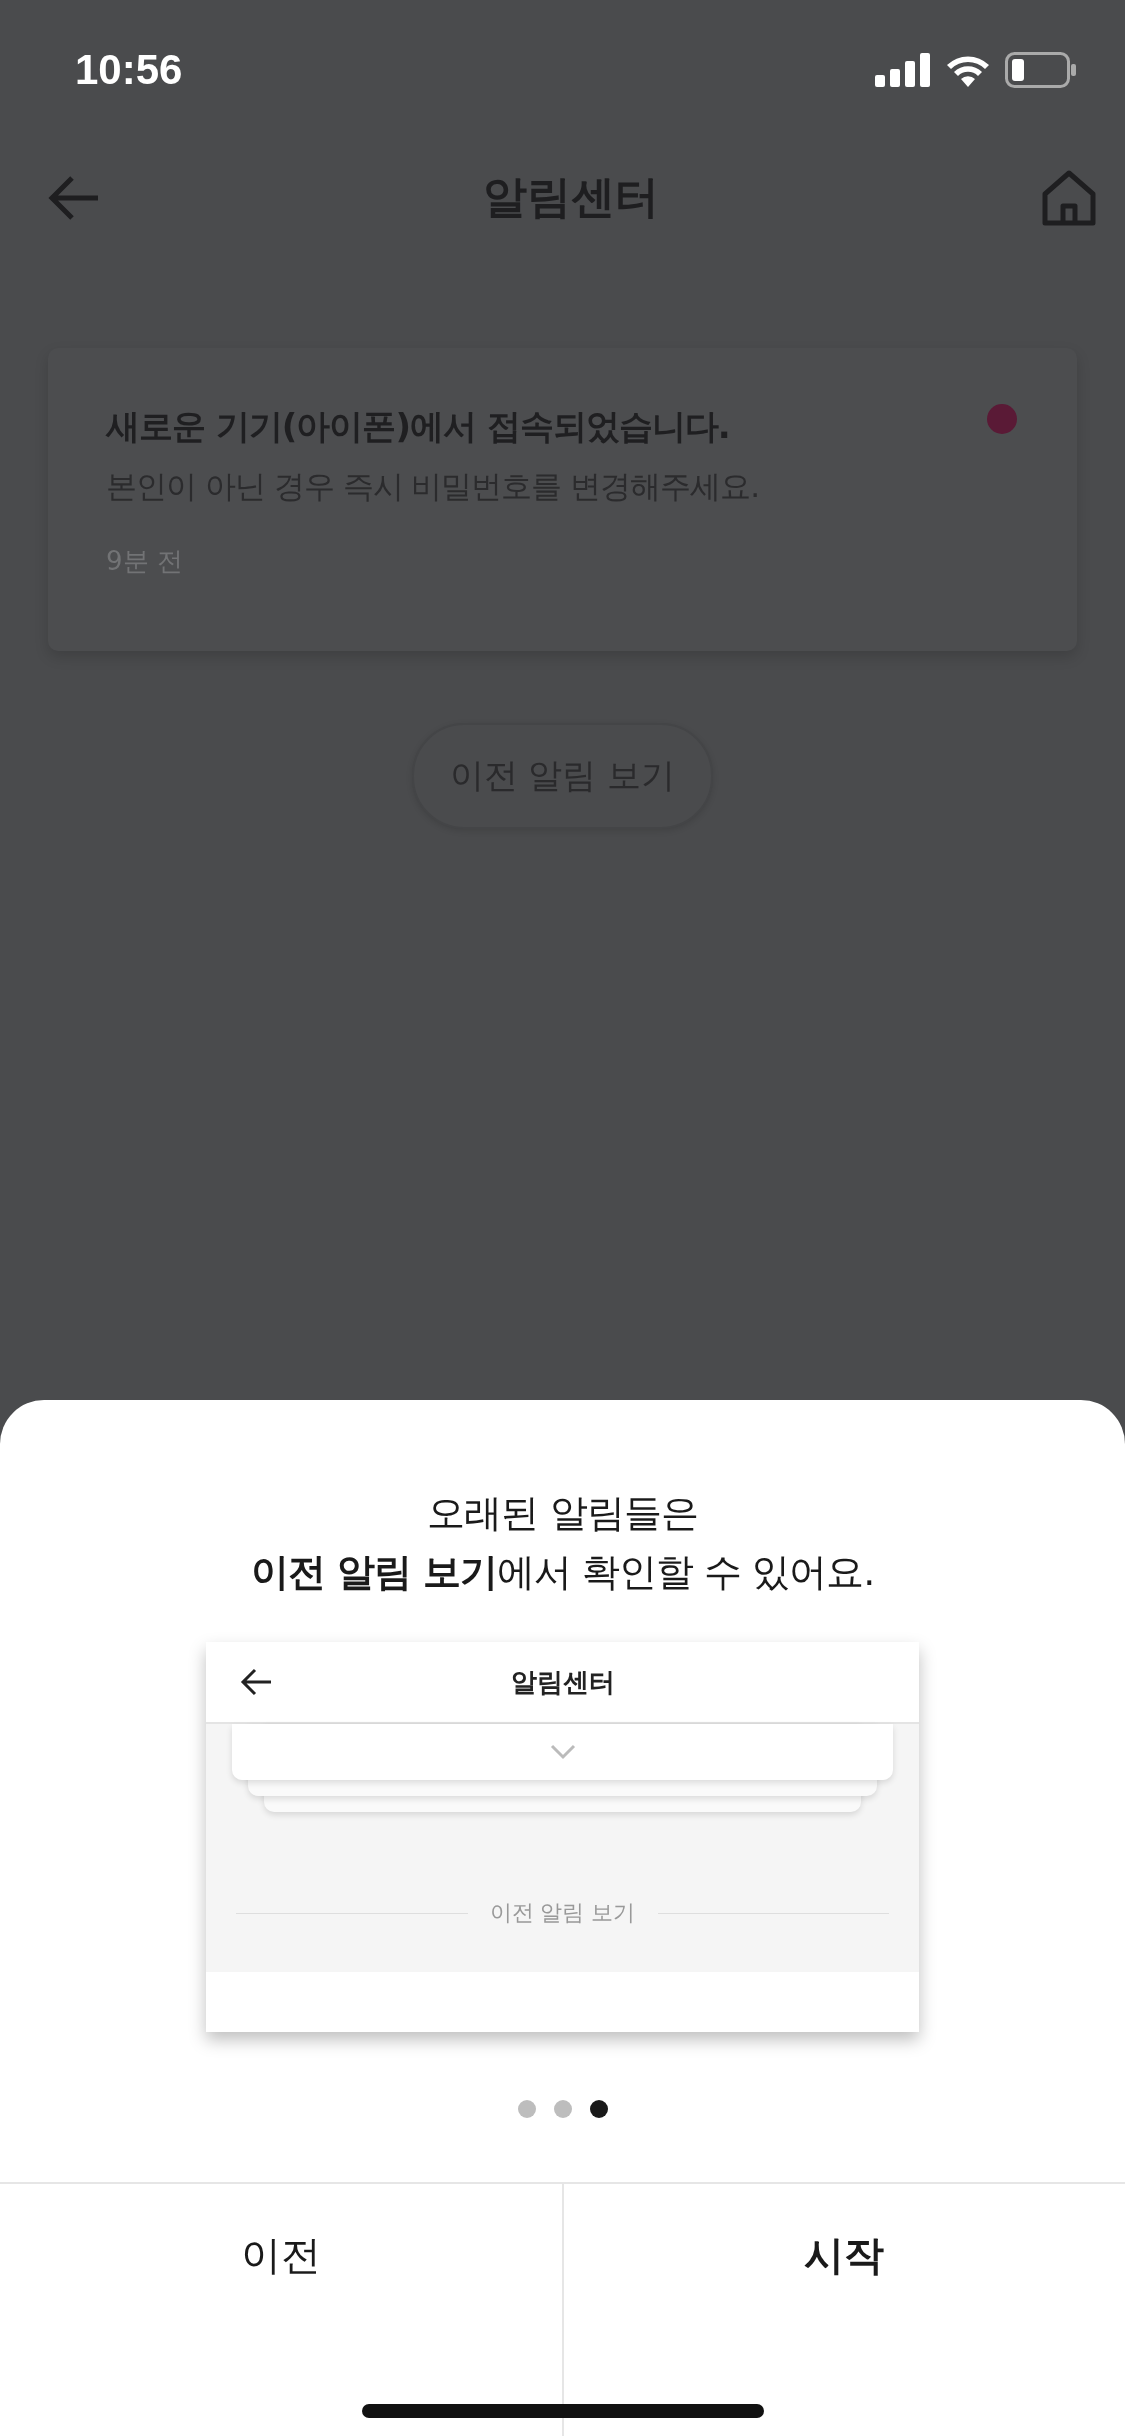  Describe the element at coordinates (562, 1752) in the screenshot. I see `chevron-down-icon` at that location.